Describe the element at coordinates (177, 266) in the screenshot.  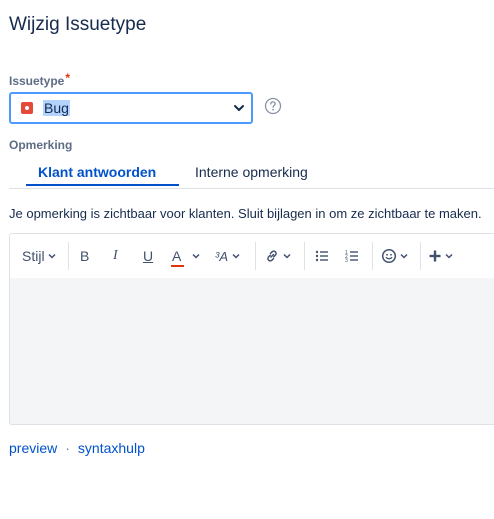
I see `text-color-bar` at that location.